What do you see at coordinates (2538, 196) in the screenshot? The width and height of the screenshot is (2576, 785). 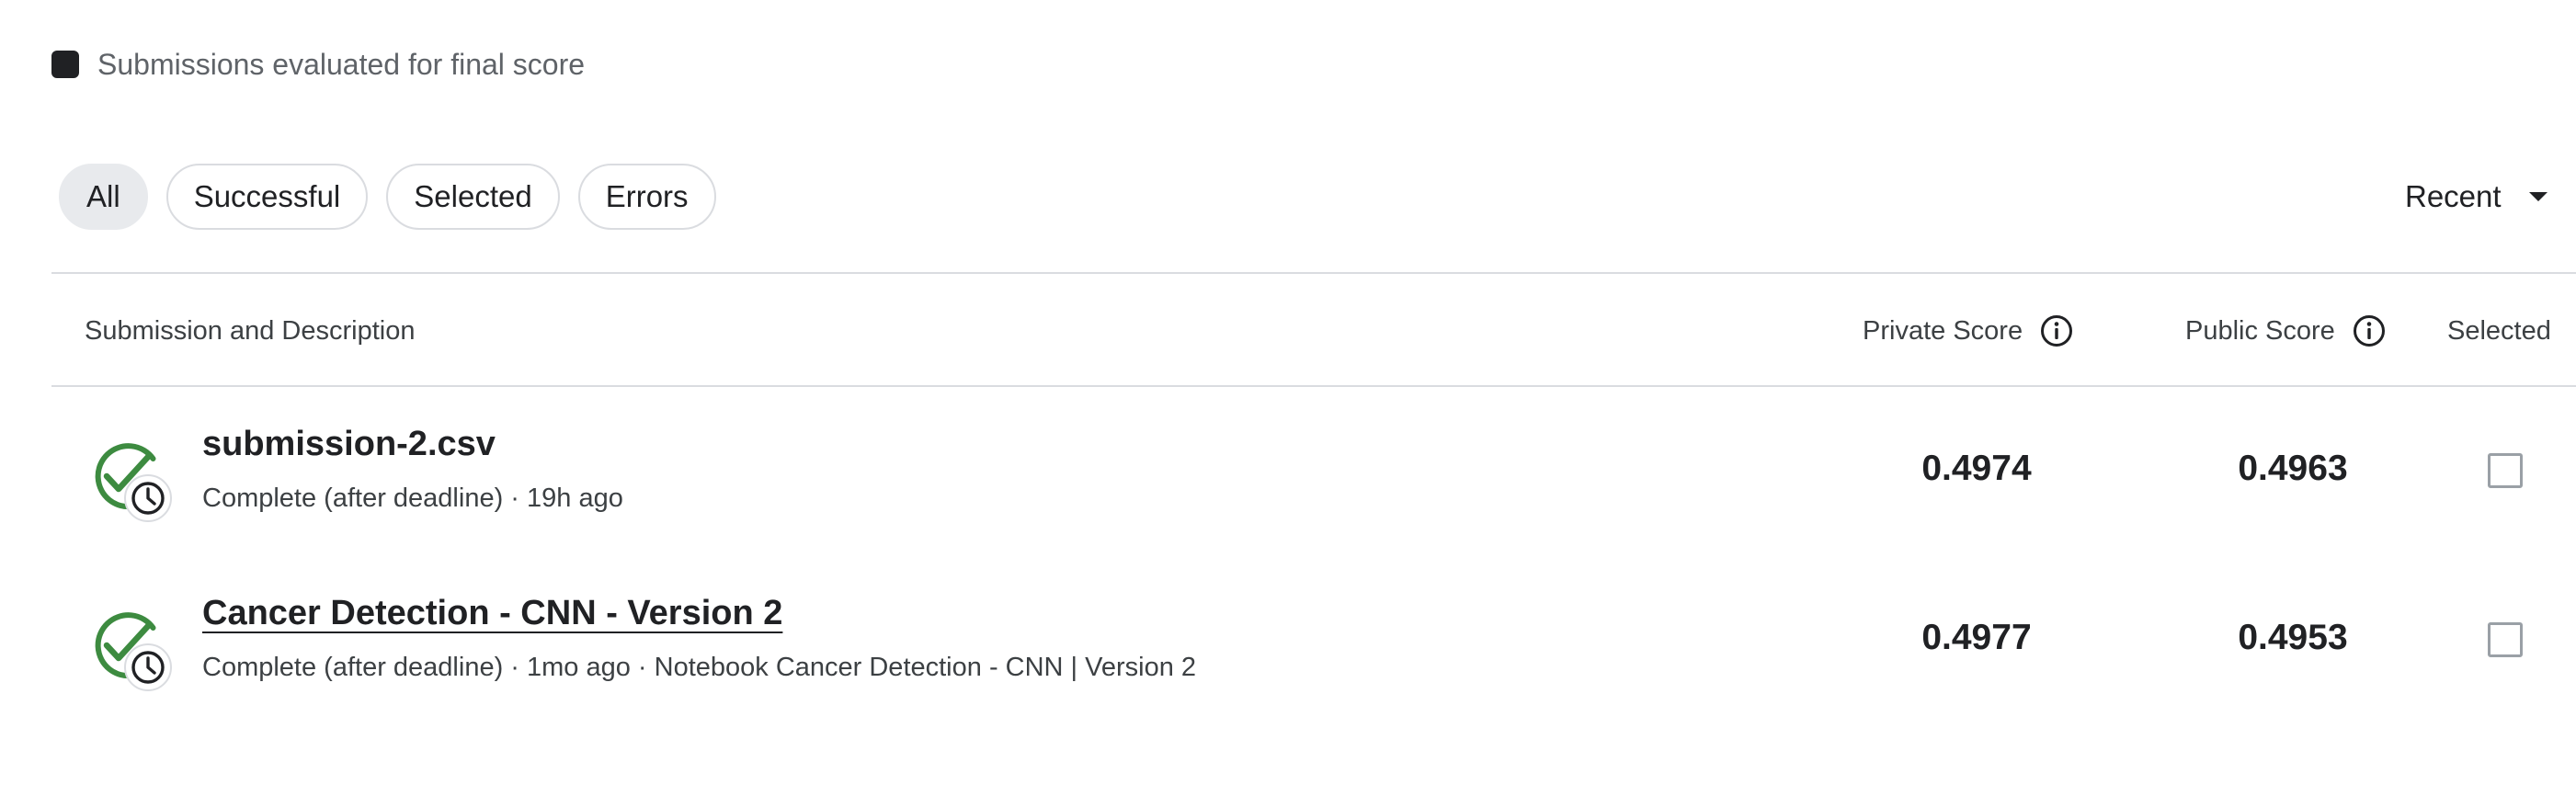 I see `caret-down-icon` at bounding box center [2538, 196].